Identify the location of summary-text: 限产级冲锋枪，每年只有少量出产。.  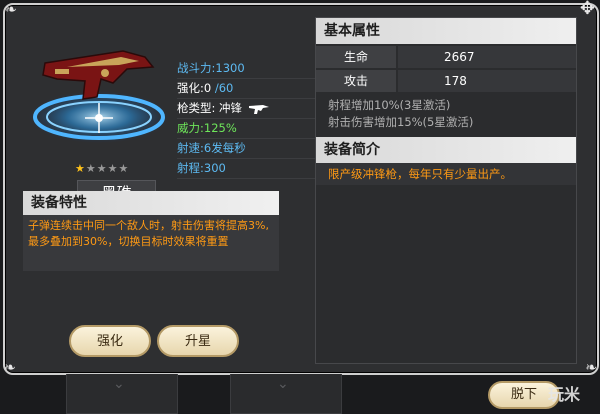
(446, 174).